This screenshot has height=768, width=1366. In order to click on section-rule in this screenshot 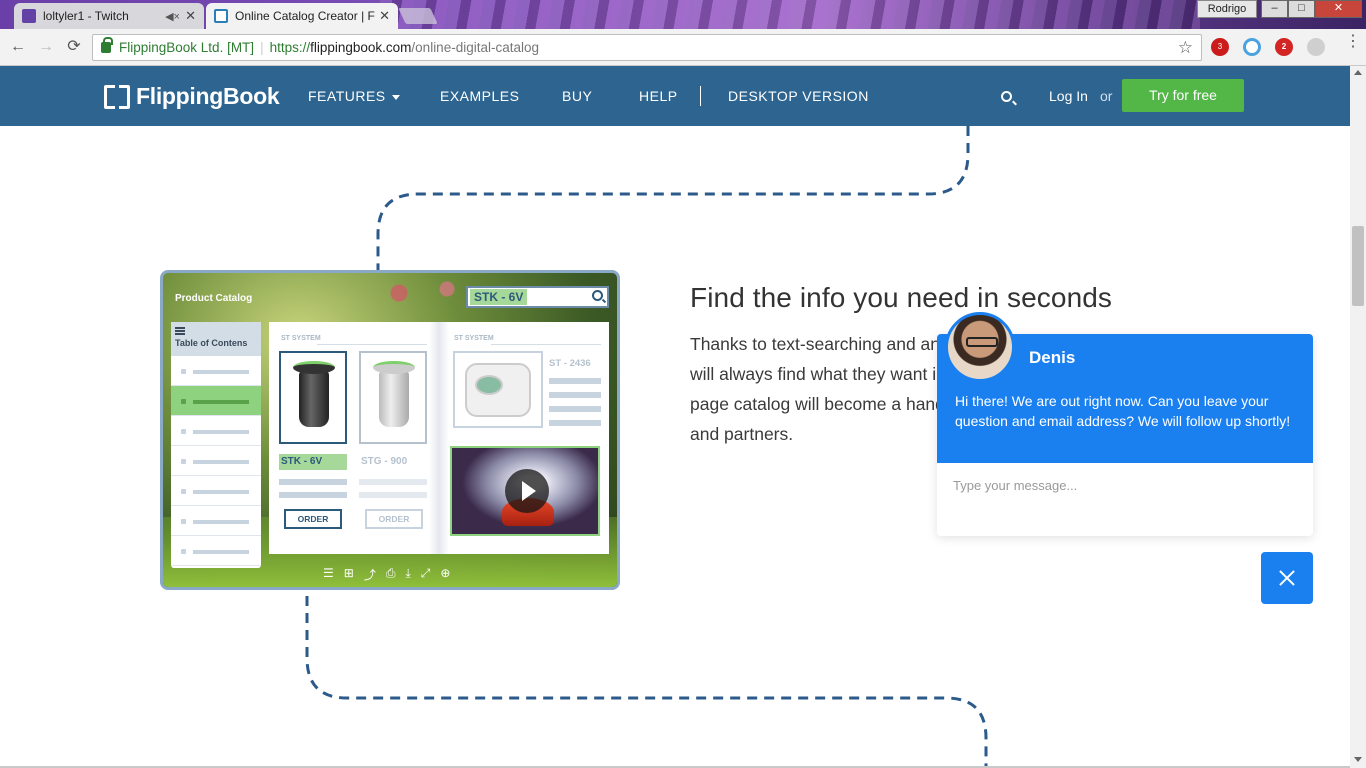, I will do `click(546, 344)`.